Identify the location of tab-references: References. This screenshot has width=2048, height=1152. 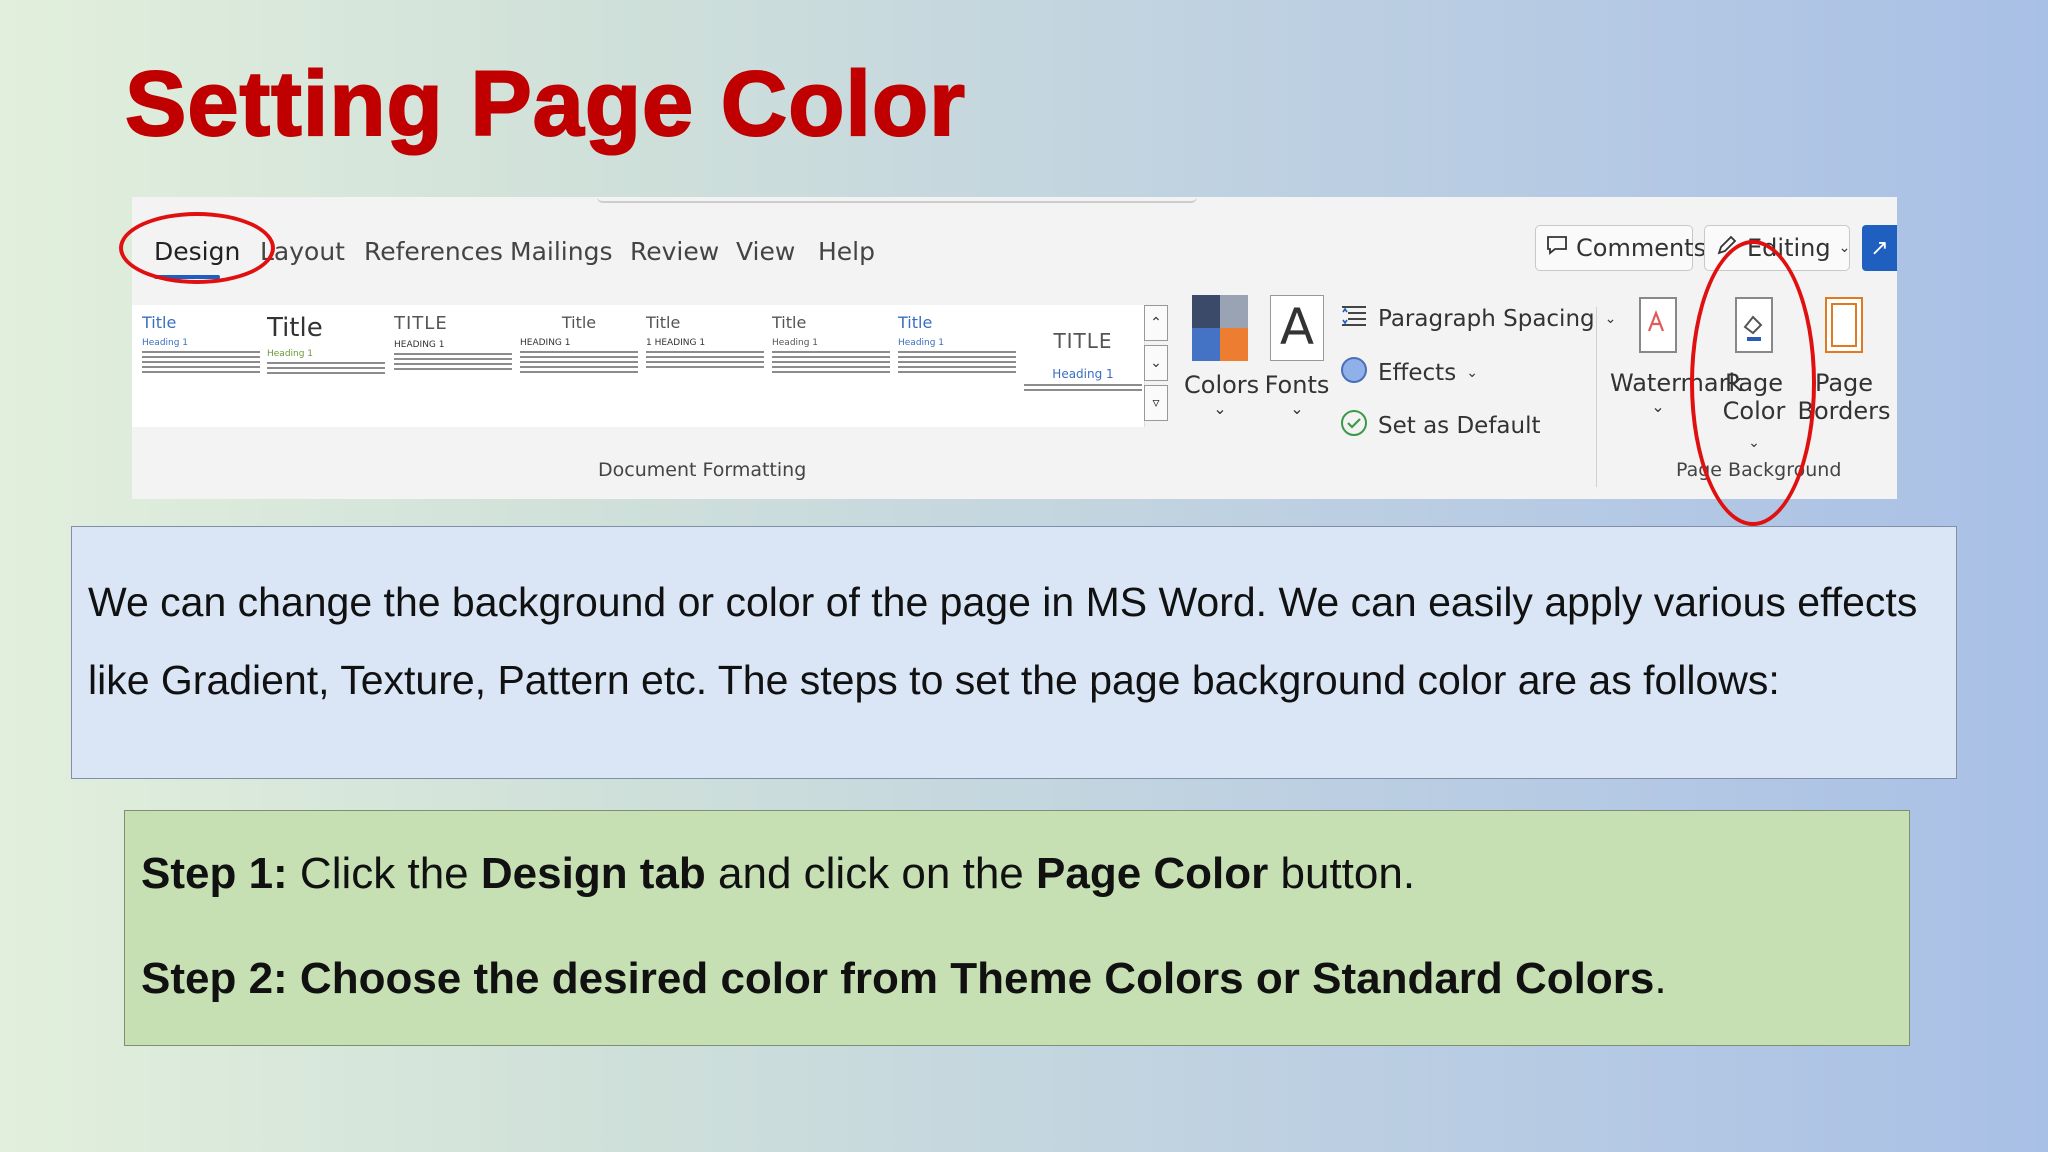
(433, 251).